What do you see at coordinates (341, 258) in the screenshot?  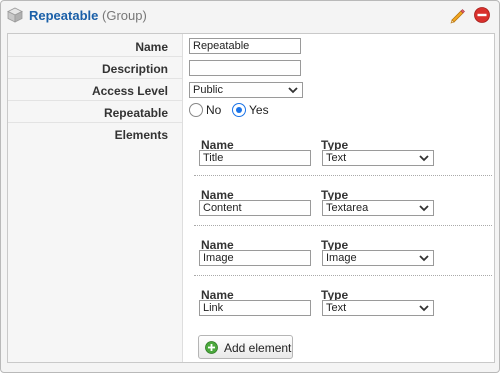 I see `element-type-value: Image` at bounding box center [341, 258].